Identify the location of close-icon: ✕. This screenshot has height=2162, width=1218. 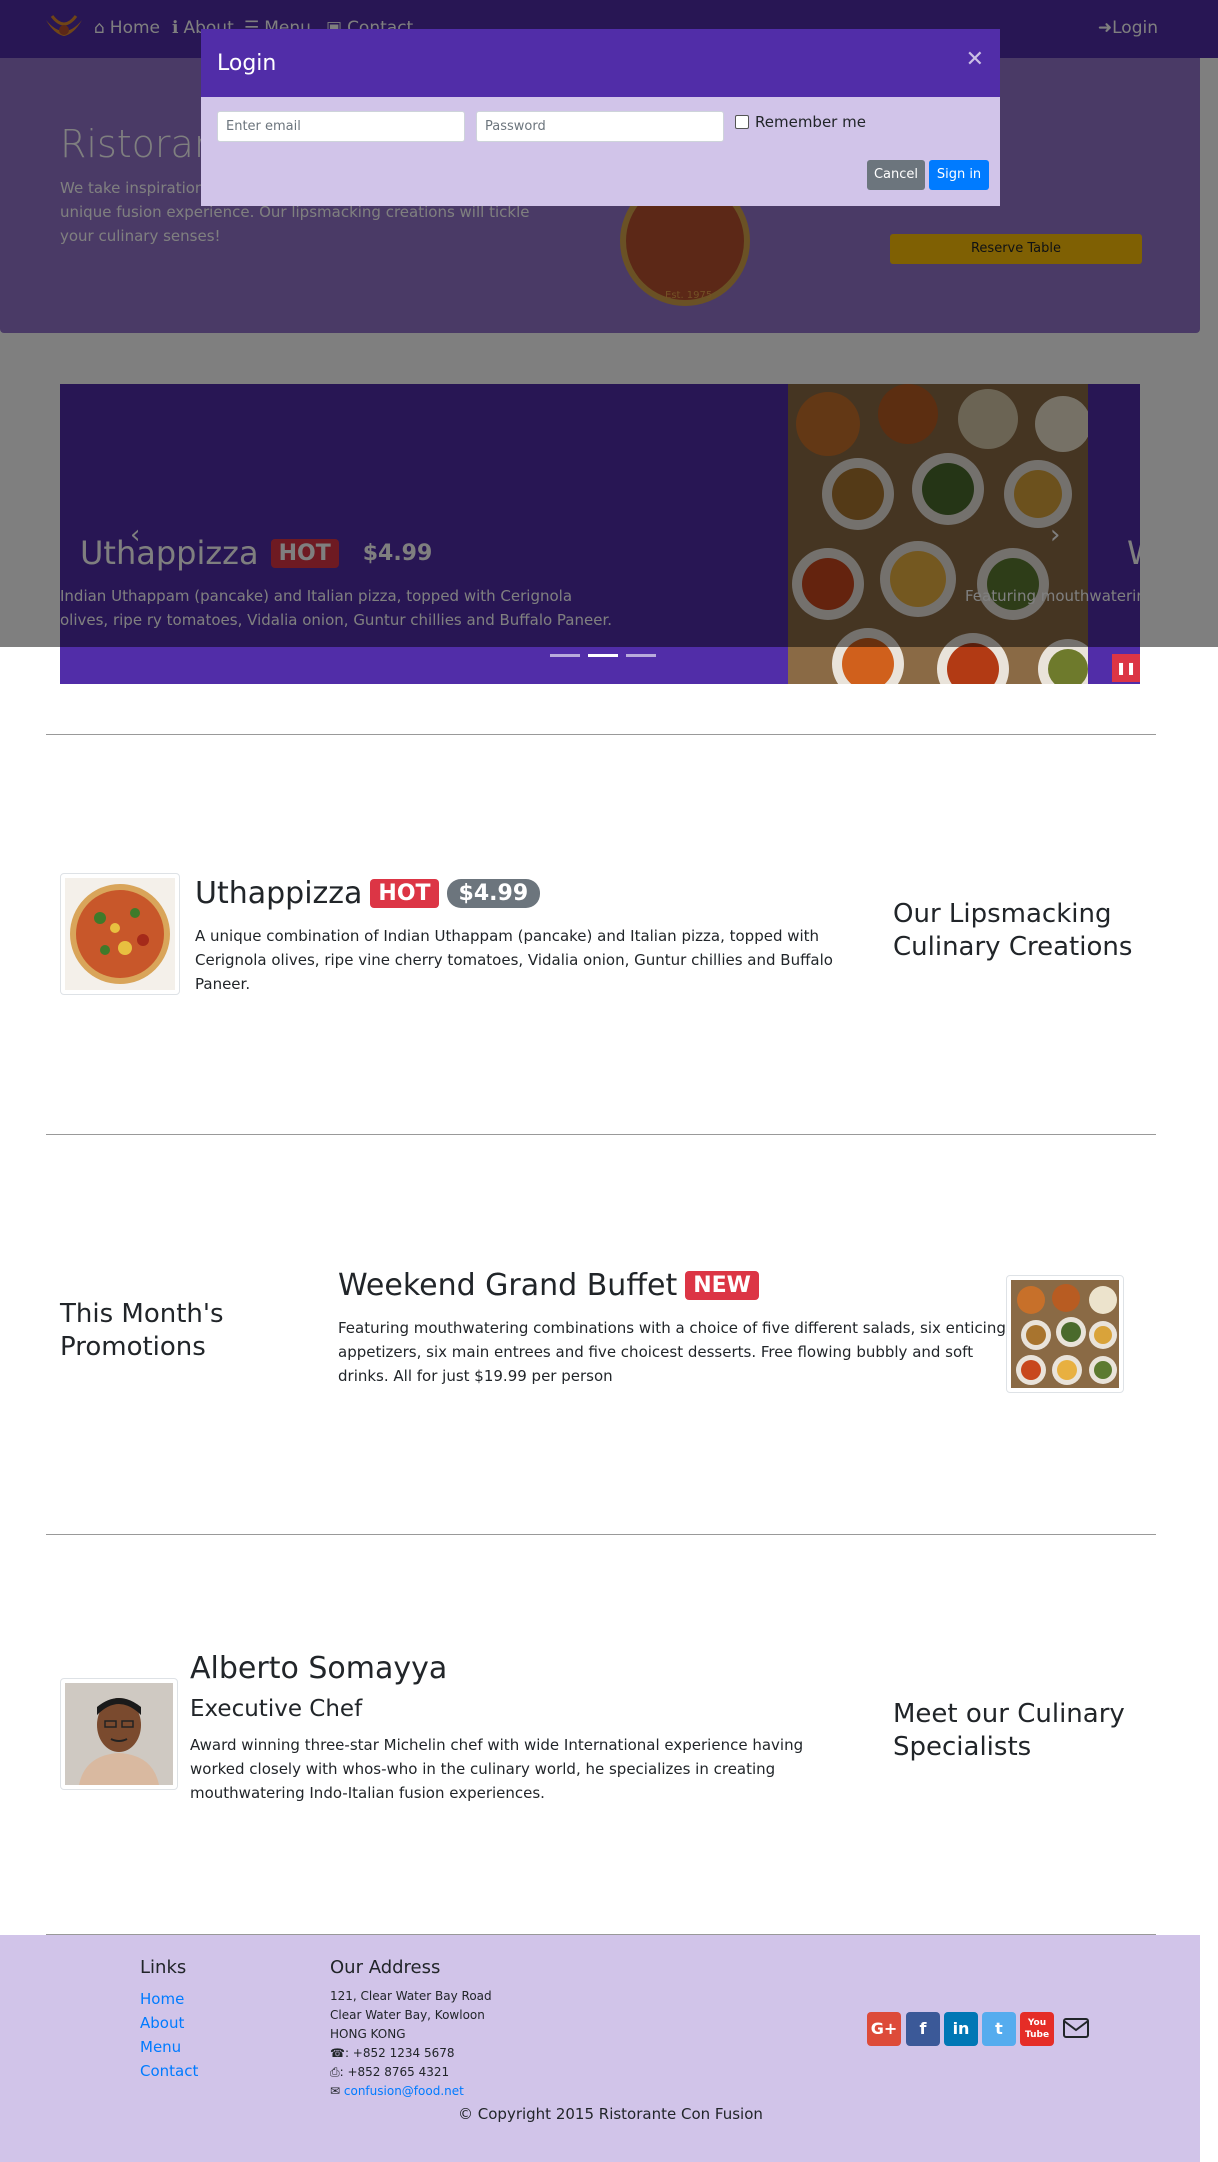
(975, 59).